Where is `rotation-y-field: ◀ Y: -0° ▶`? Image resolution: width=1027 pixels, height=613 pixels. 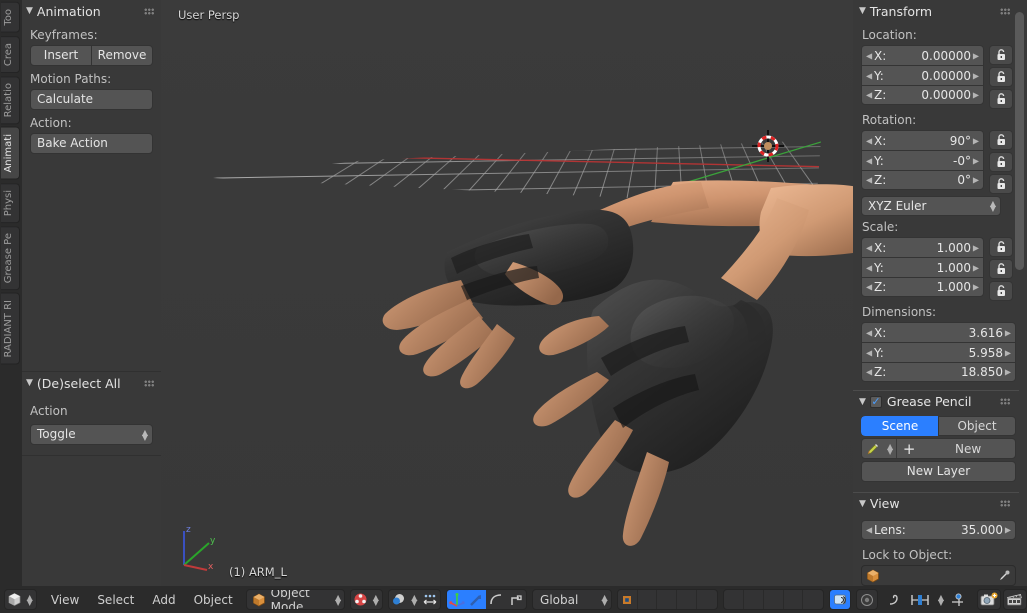
rotation-y-field: ◀ Y: -0° ▶ is located at coordinates (922, 160).